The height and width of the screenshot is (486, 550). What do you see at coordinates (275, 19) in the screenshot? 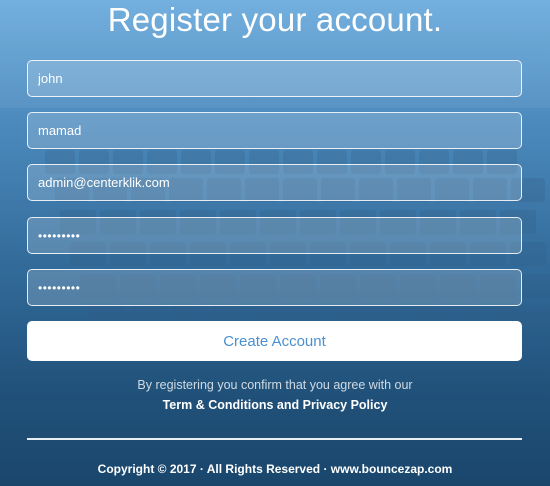
I see `page-title: Register your account.` at bounding box center [275, 19].